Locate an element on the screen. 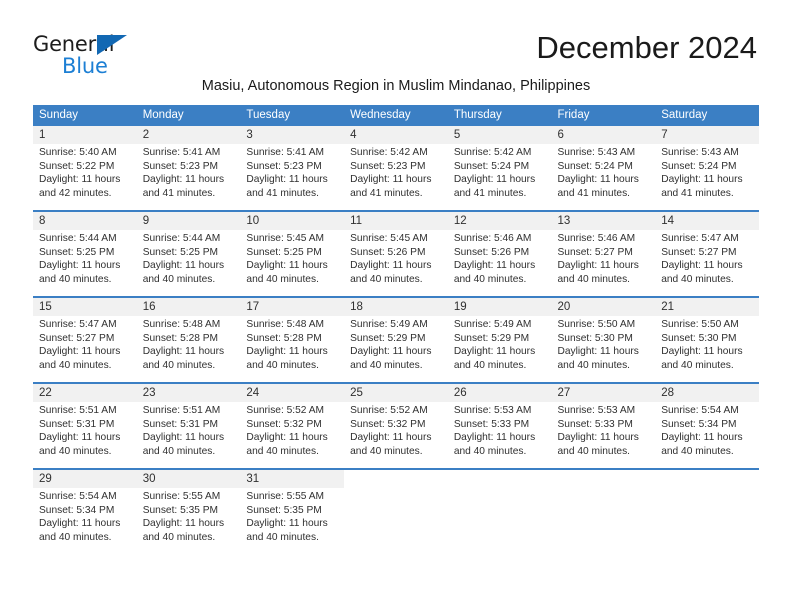  day-number: 10 is located at coordinates (292, 220).